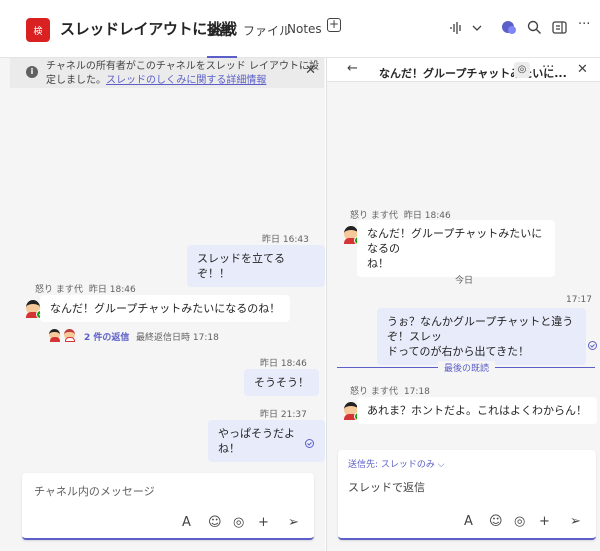 This screenshot has width=600, height=551. What do you see at coordinates (413, 465) in the screenshot?
I see `send-to-value: スレッドのみ ⌵` at bounding box center [413, 465].